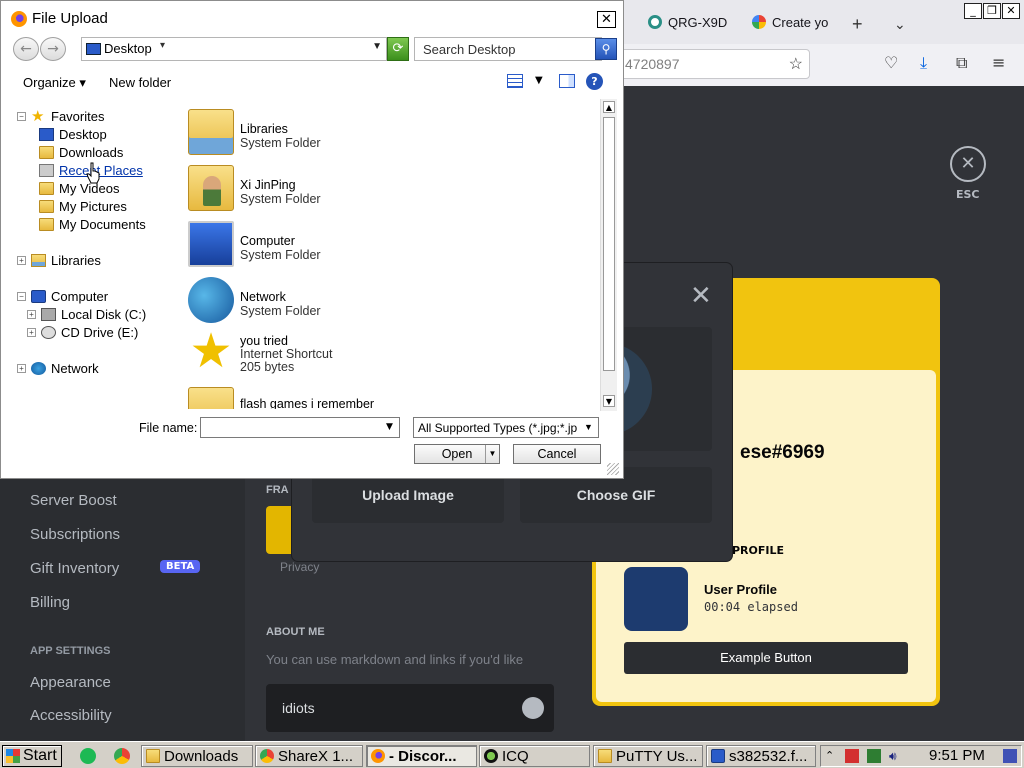 The width and height of the screenshot is (1024, 768). Describe the element at coordinates (508, 49) in the screenshot. I see `search-input: Search Desktop` at that location.